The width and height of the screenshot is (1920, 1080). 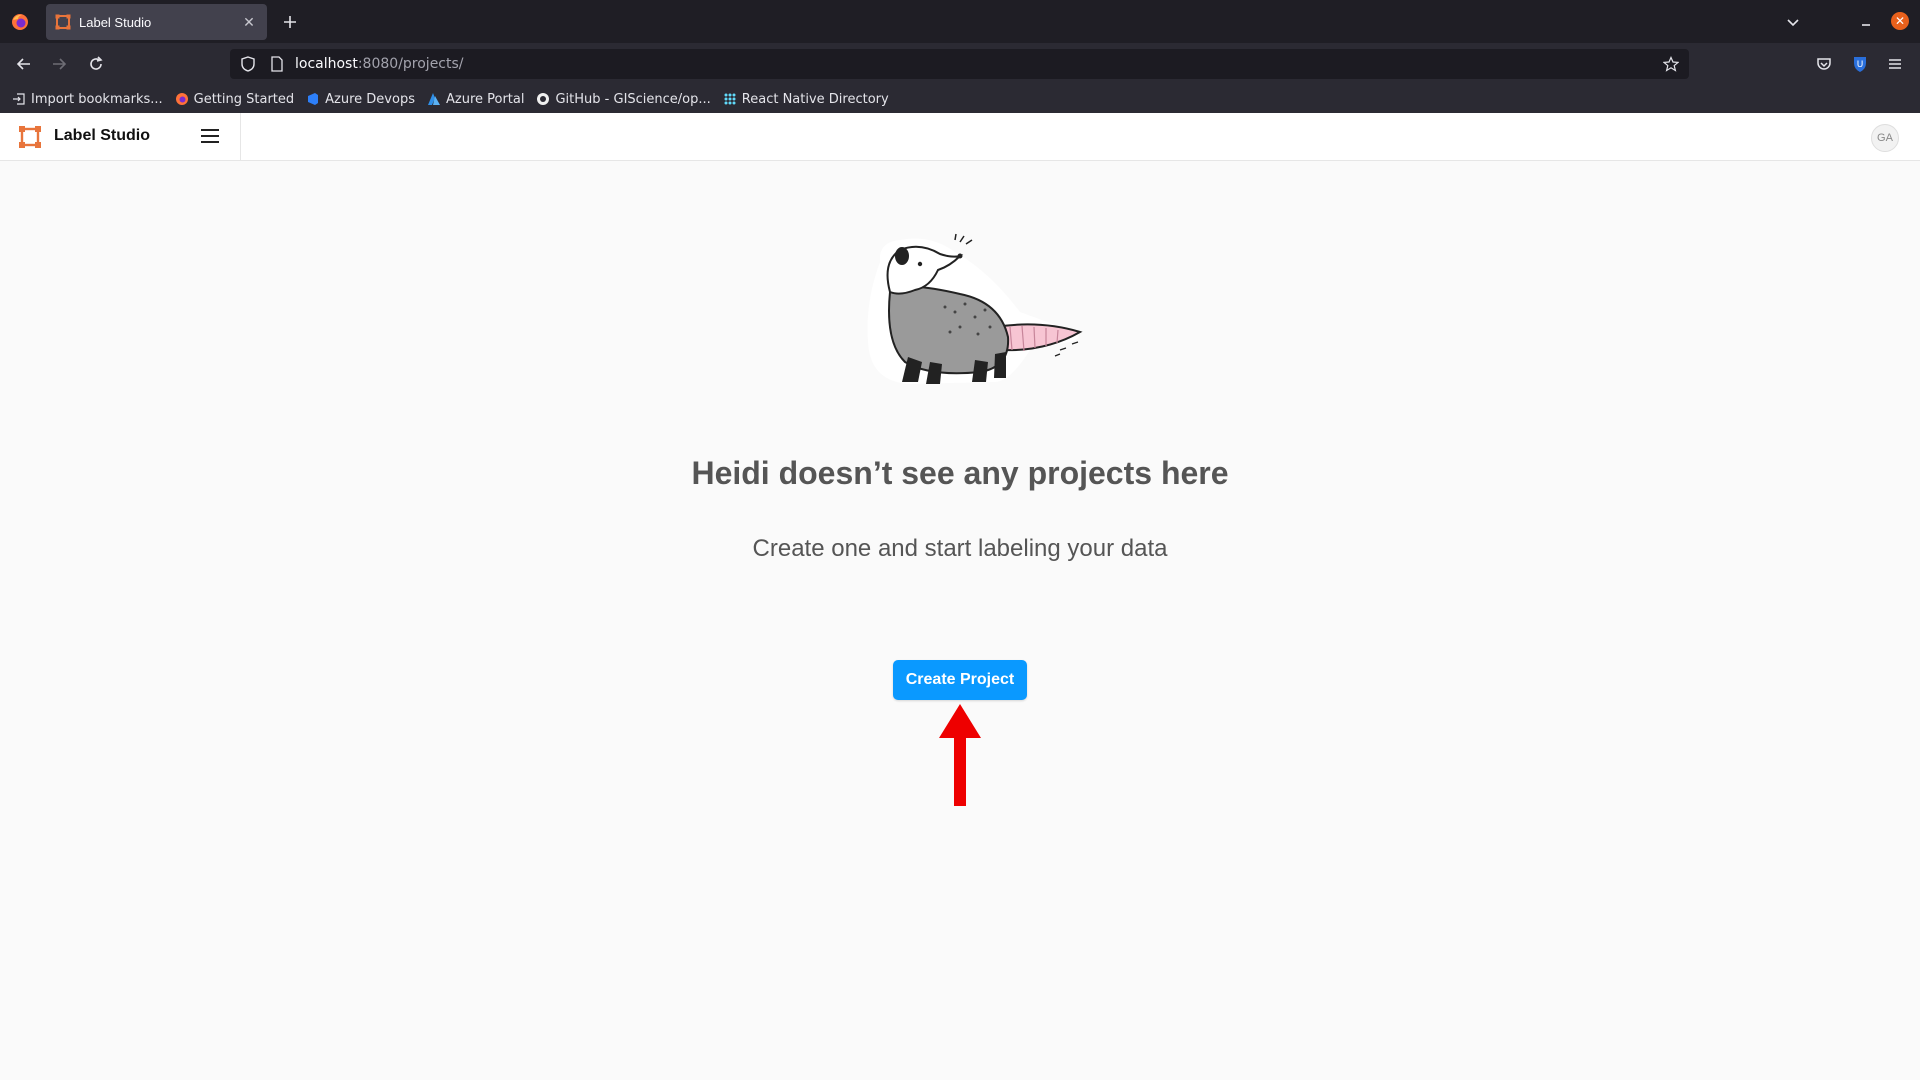 I want to click on chevron-down-icon, so click(x=1793, y=22).